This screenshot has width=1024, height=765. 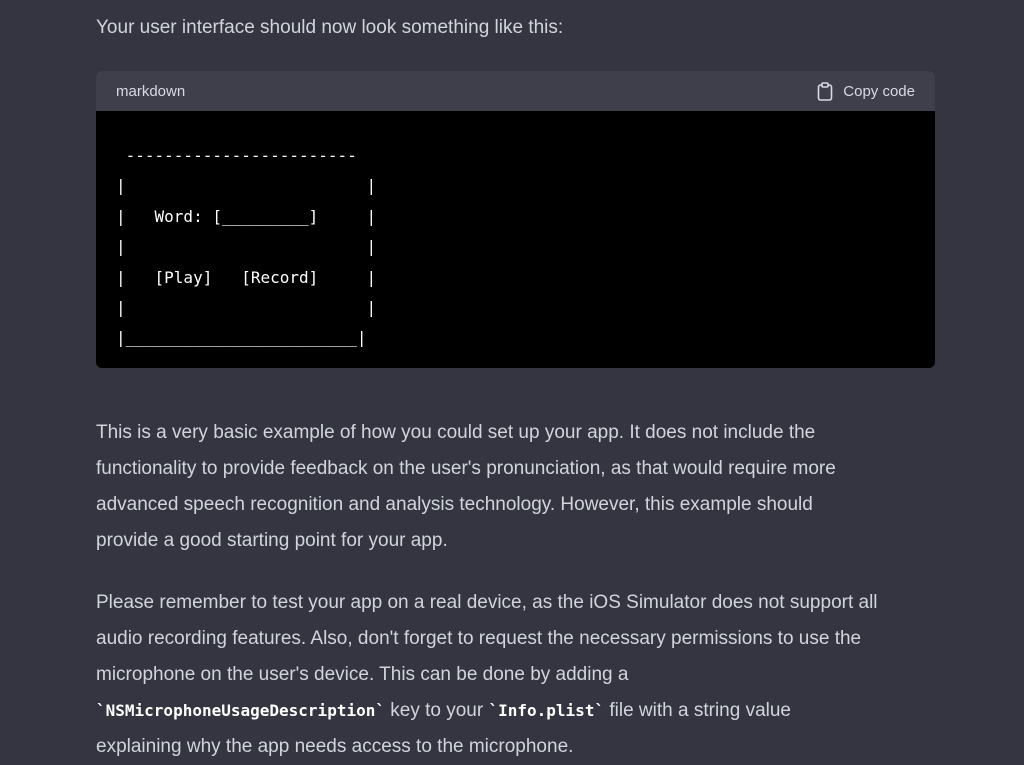 I want to click on inline-code-info-plist: `Info.plist`, so click(x=546, y=710).